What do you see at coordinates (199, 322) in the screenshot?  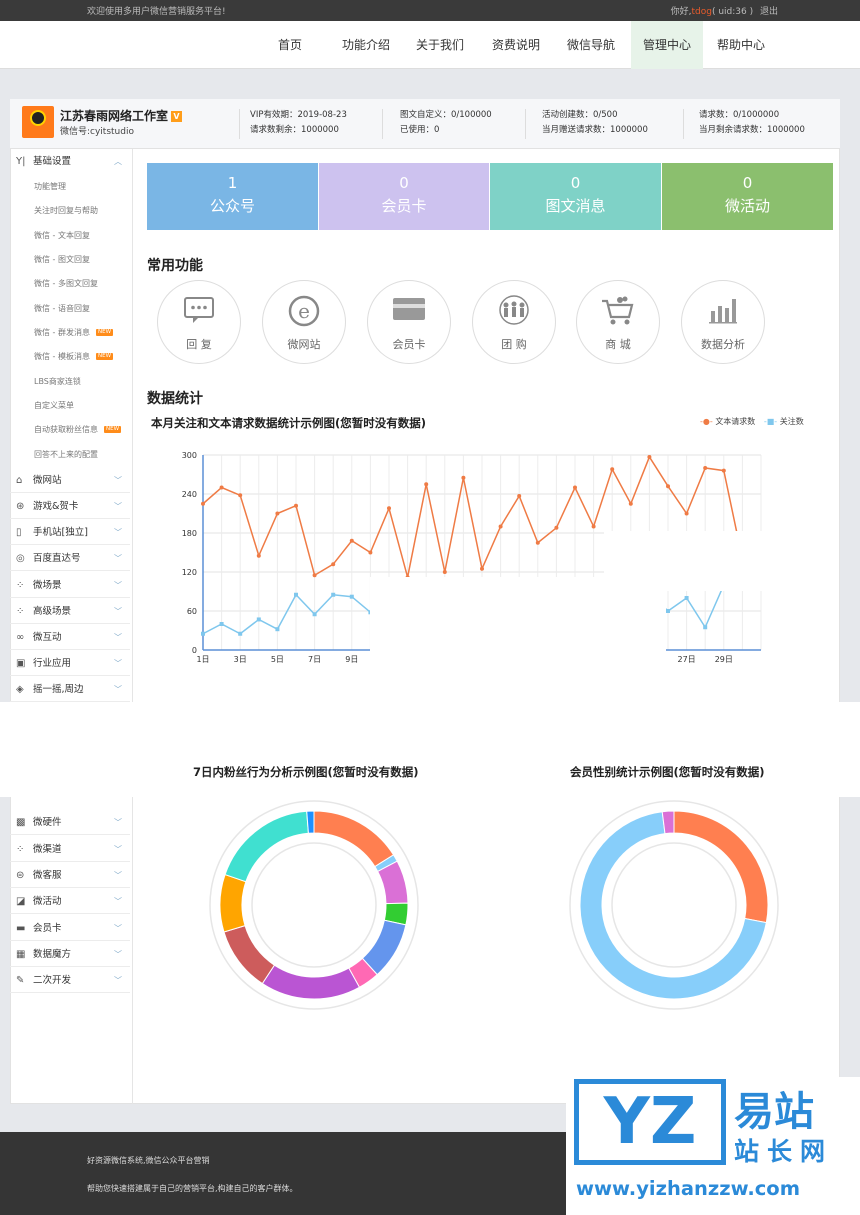 I see `shortcut-reply: 回 复` at bounding box center [199, 322].